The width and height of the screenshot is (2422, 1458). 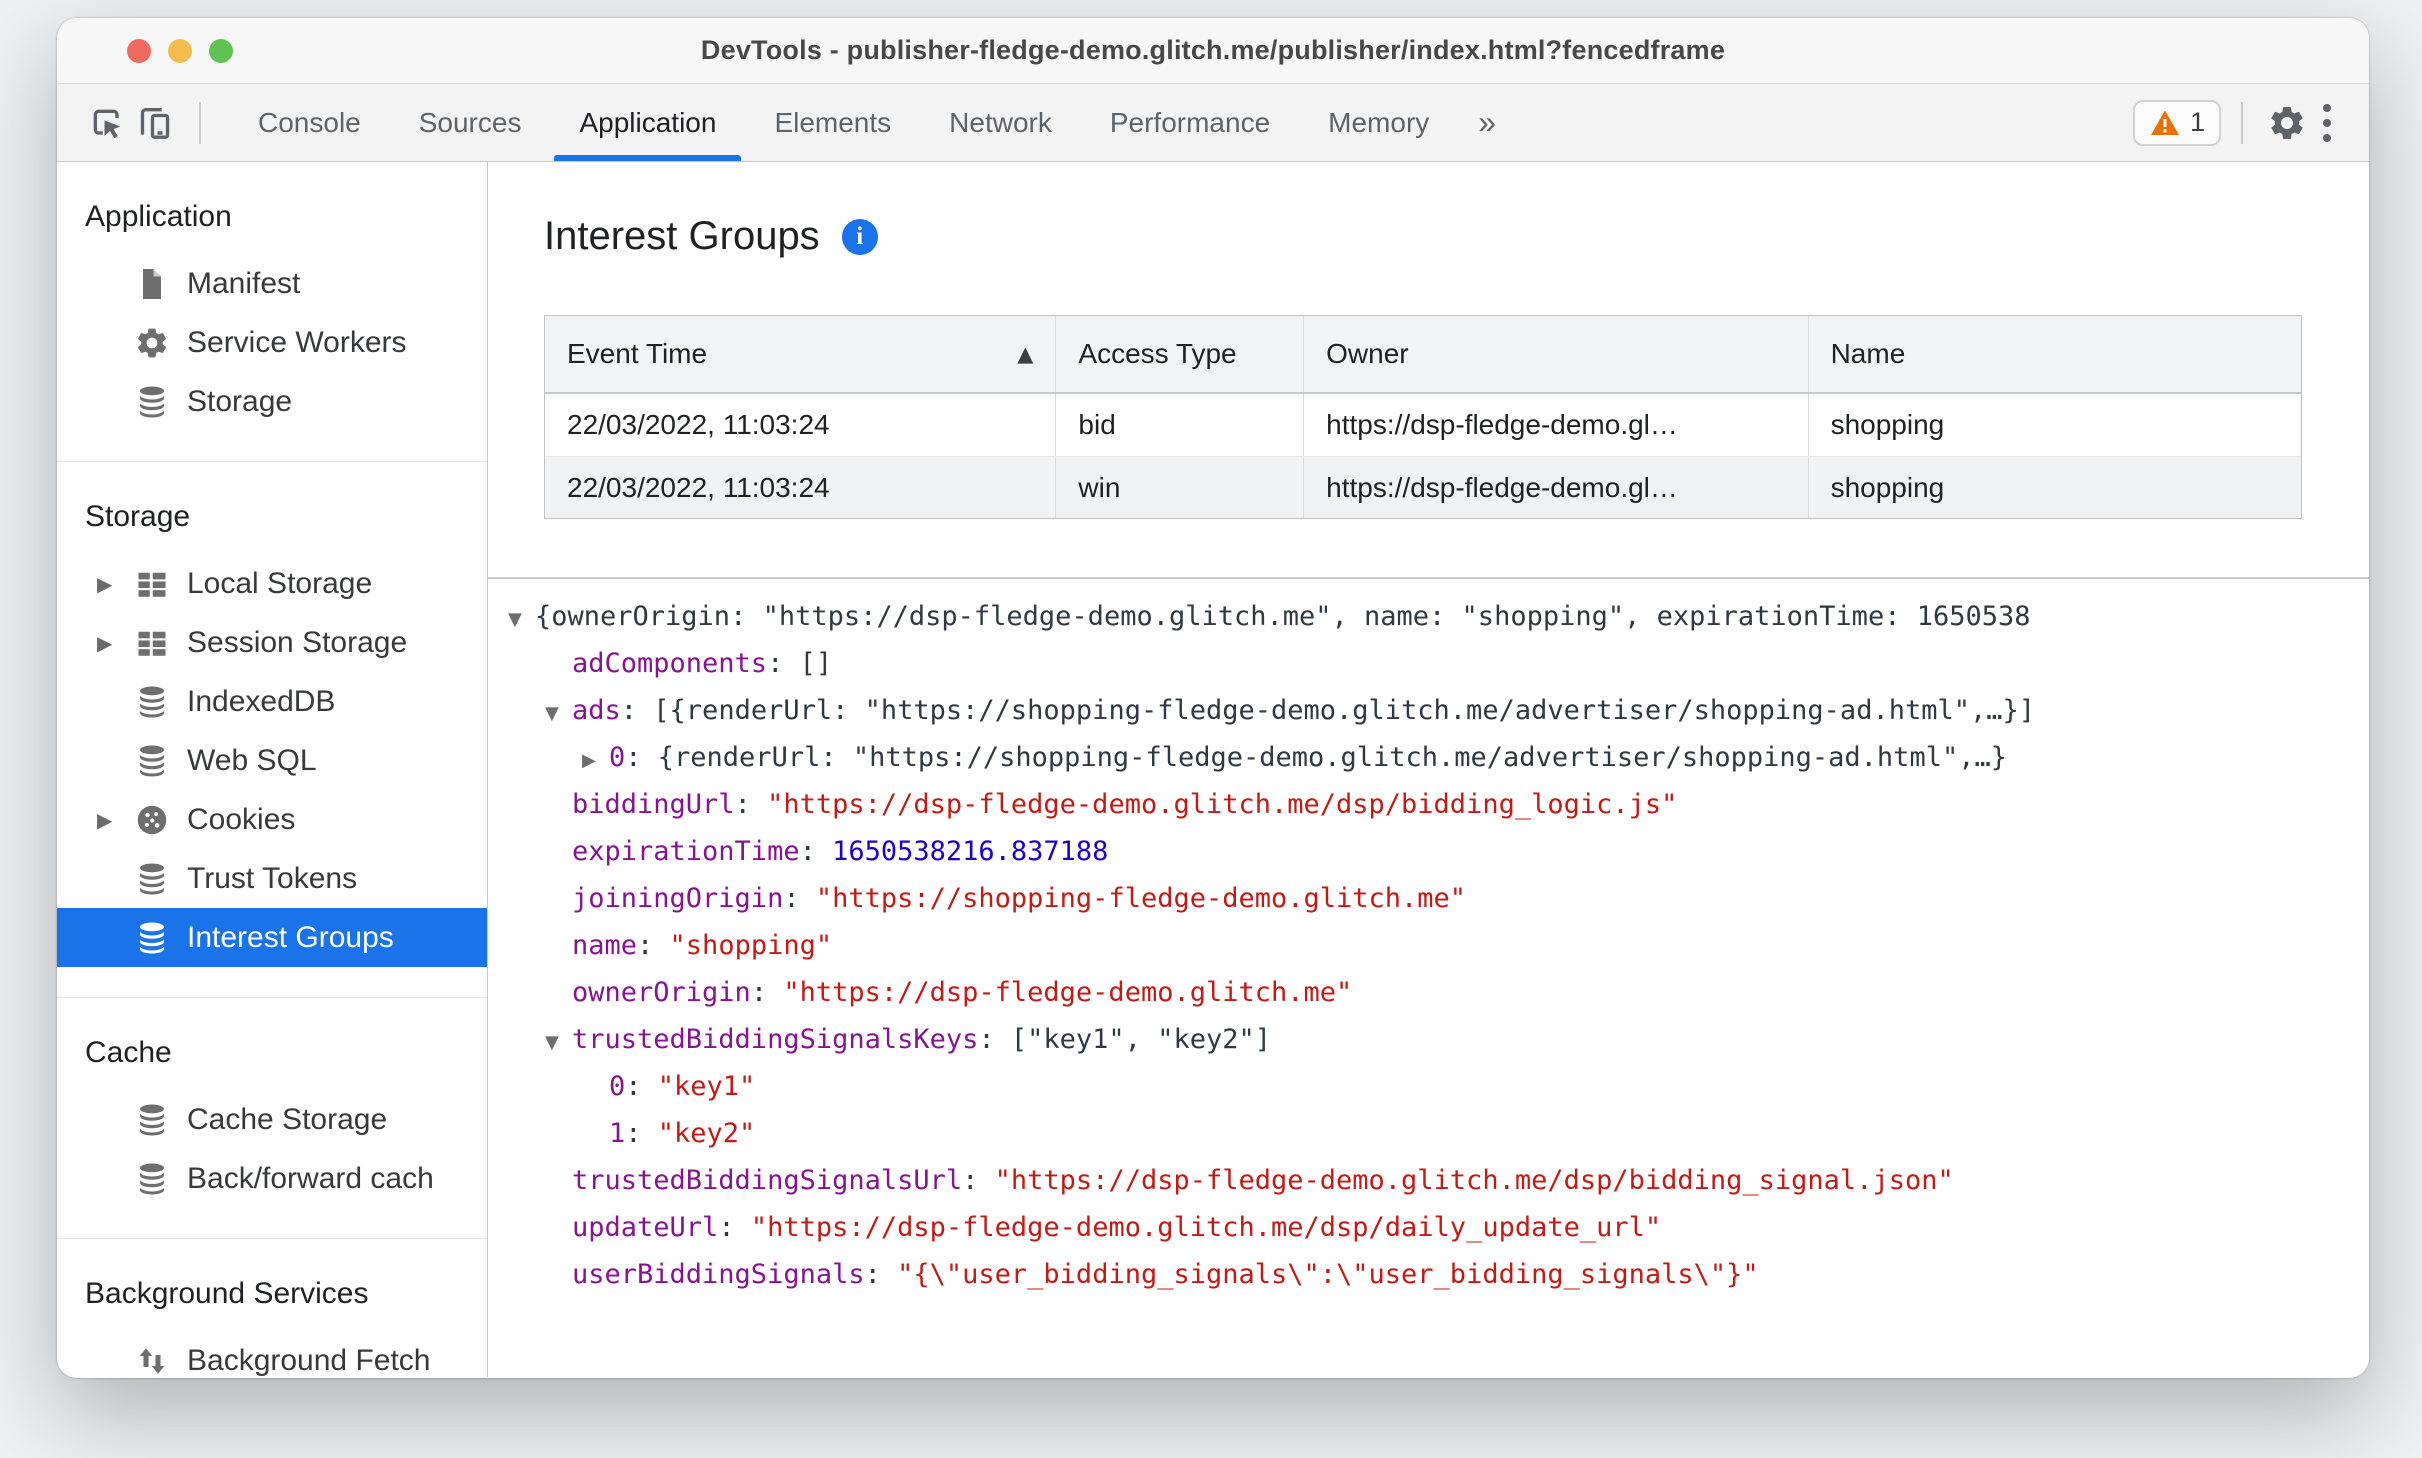 I want to click on sidebar-item-label: Background Fetch, so click(x=309, y=1360).